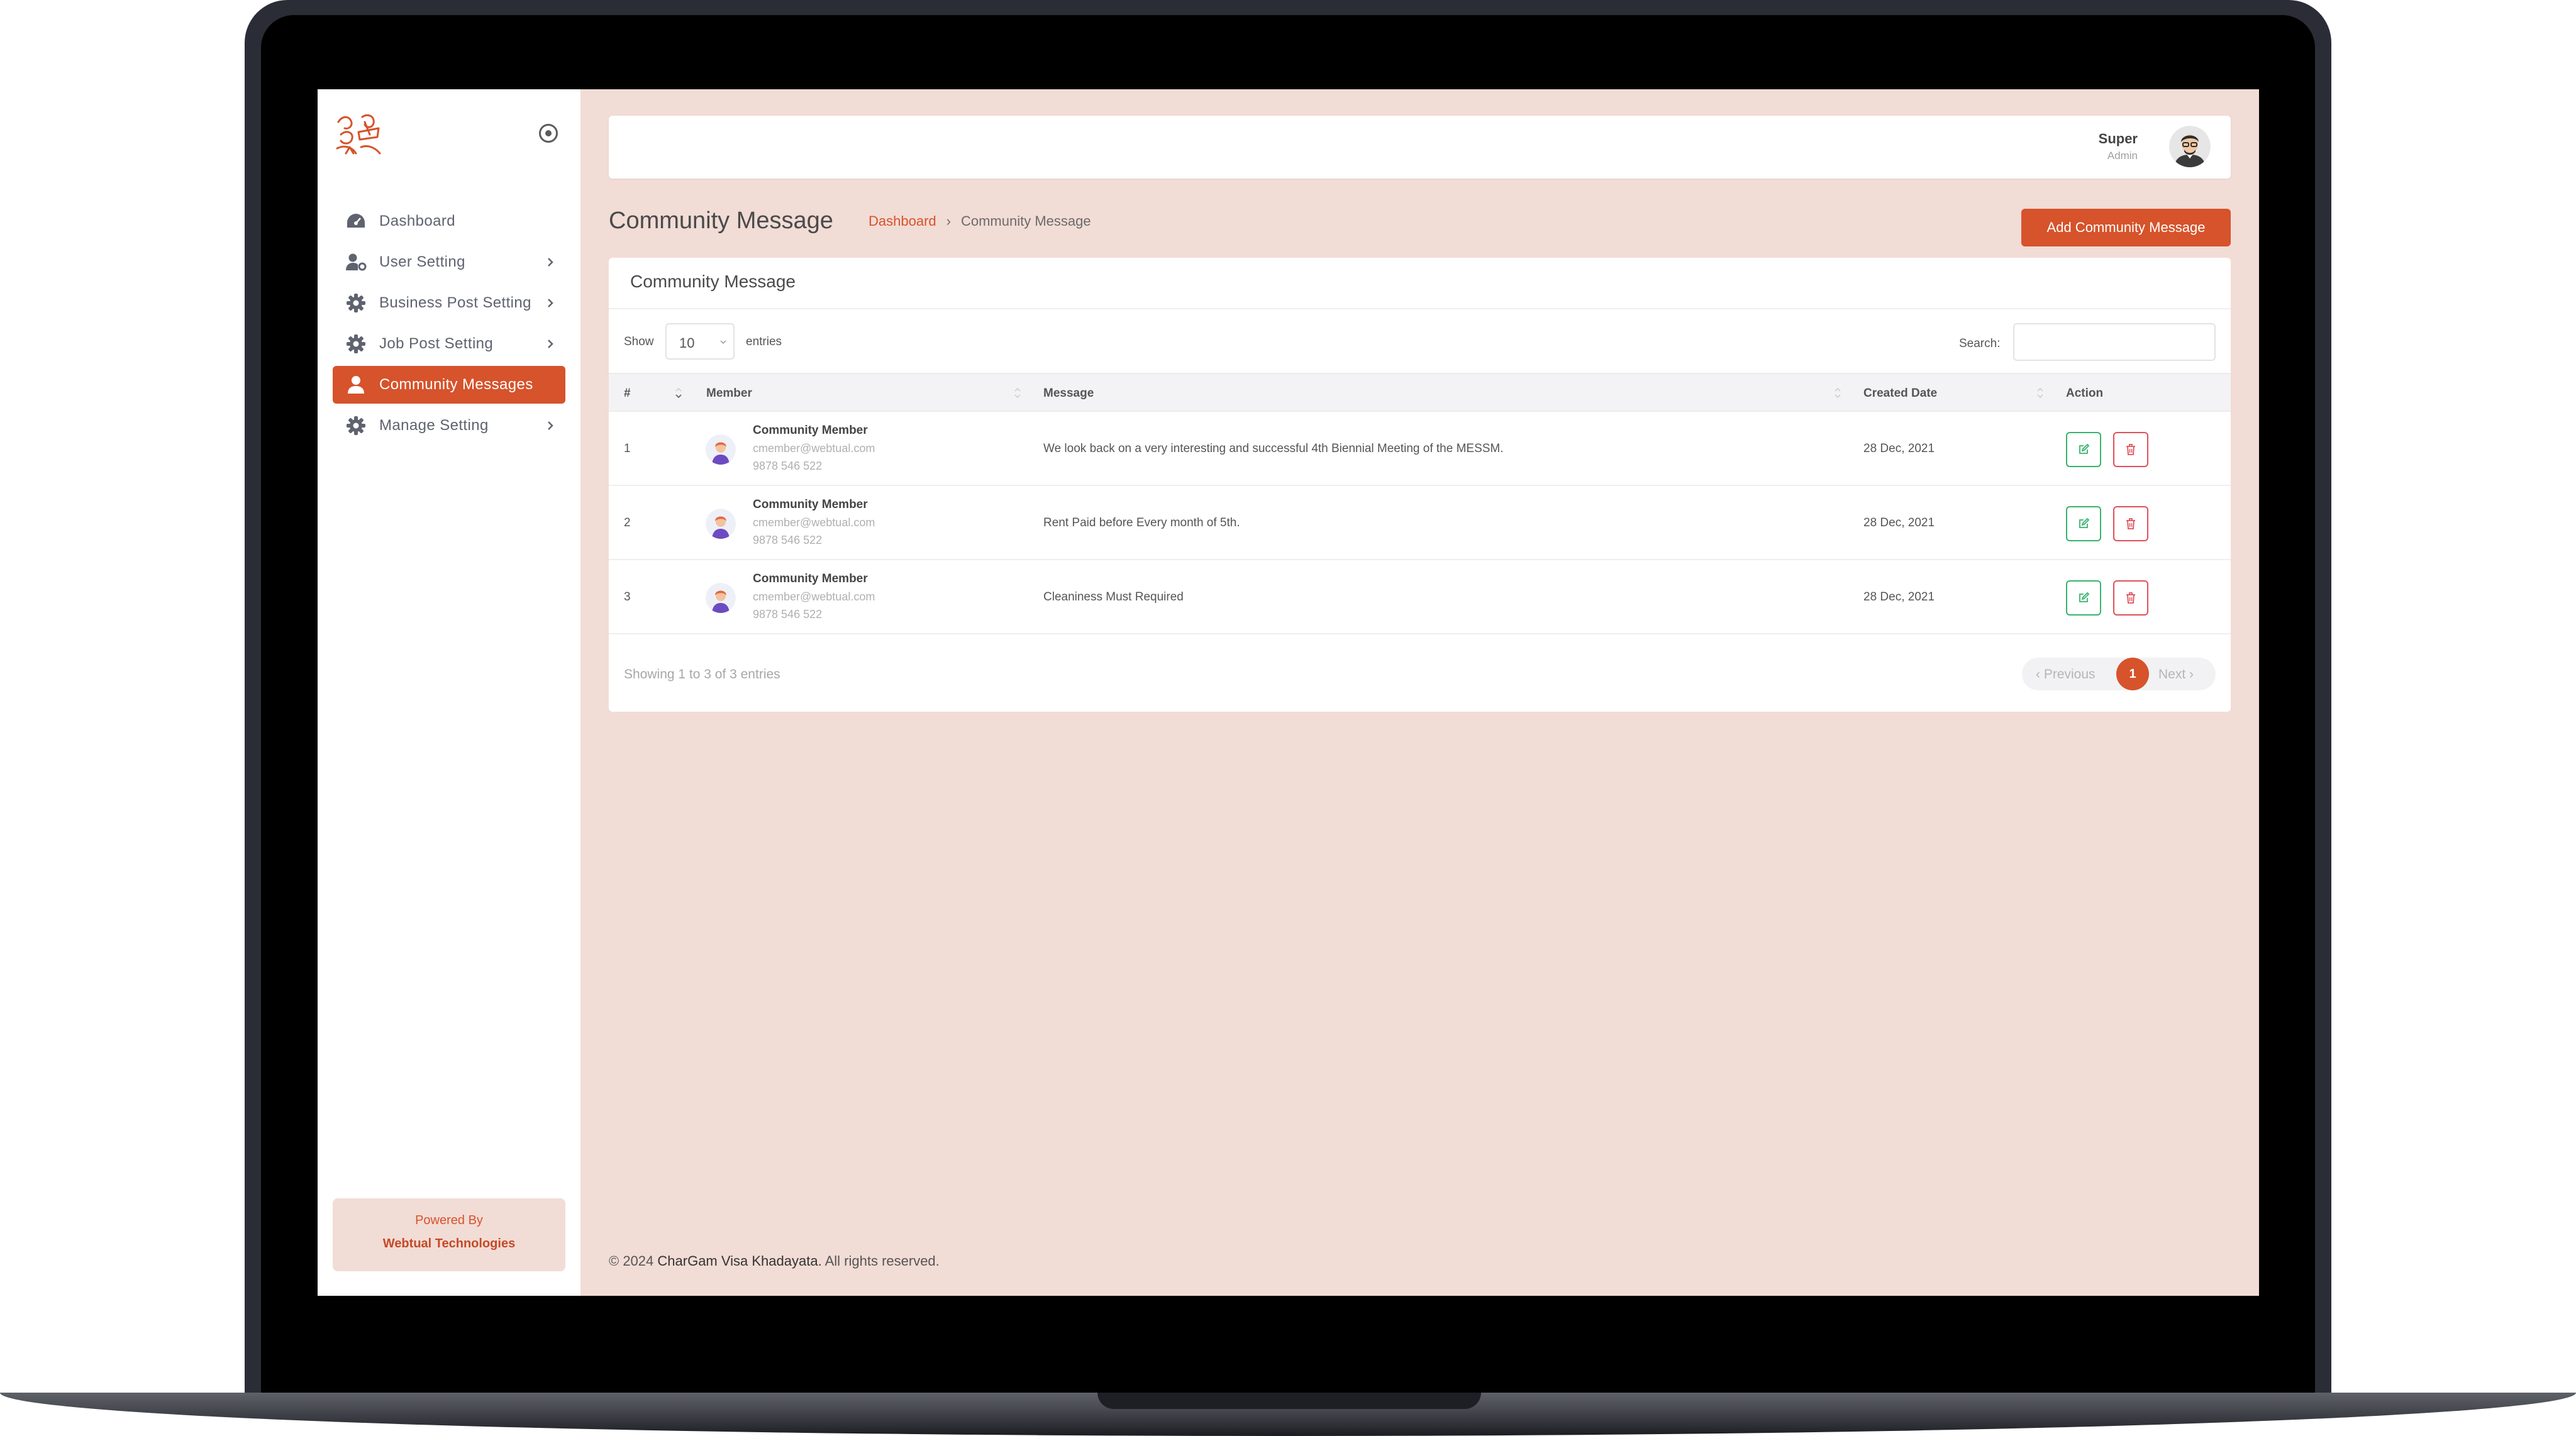 The image size is (2576, 1436). Describe the element at coordinates (2066, 674) in the screenshot. I see `pagination-previous-button: ‹ Previous` at that location.